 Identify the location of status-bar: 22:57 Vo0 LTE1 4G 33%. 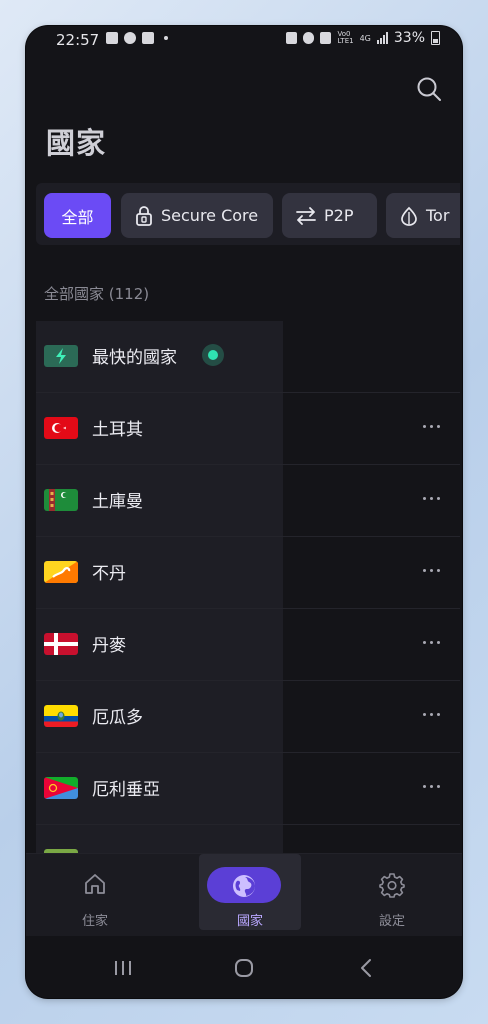
(244, 40).